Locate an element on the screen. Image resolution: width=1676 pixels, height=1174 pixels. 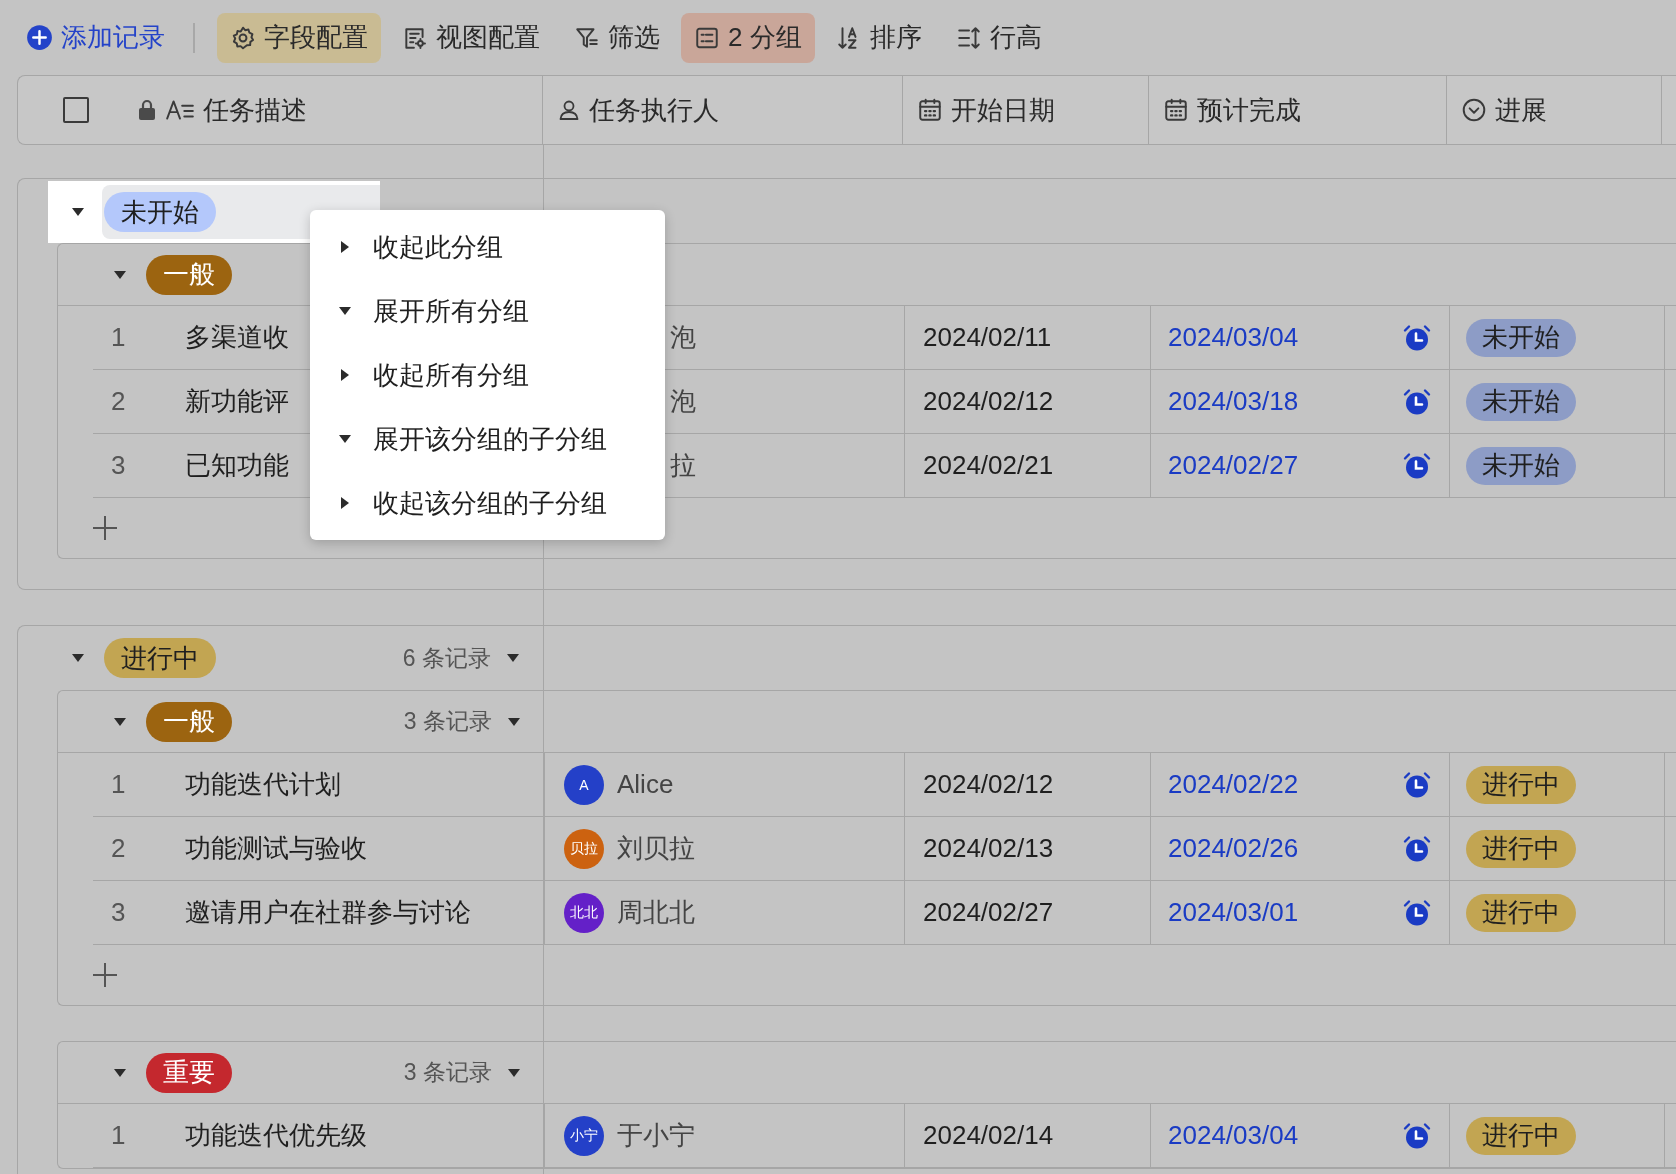
table-cell-text: 功能迭代计划 is located at coordinates (263, 784).